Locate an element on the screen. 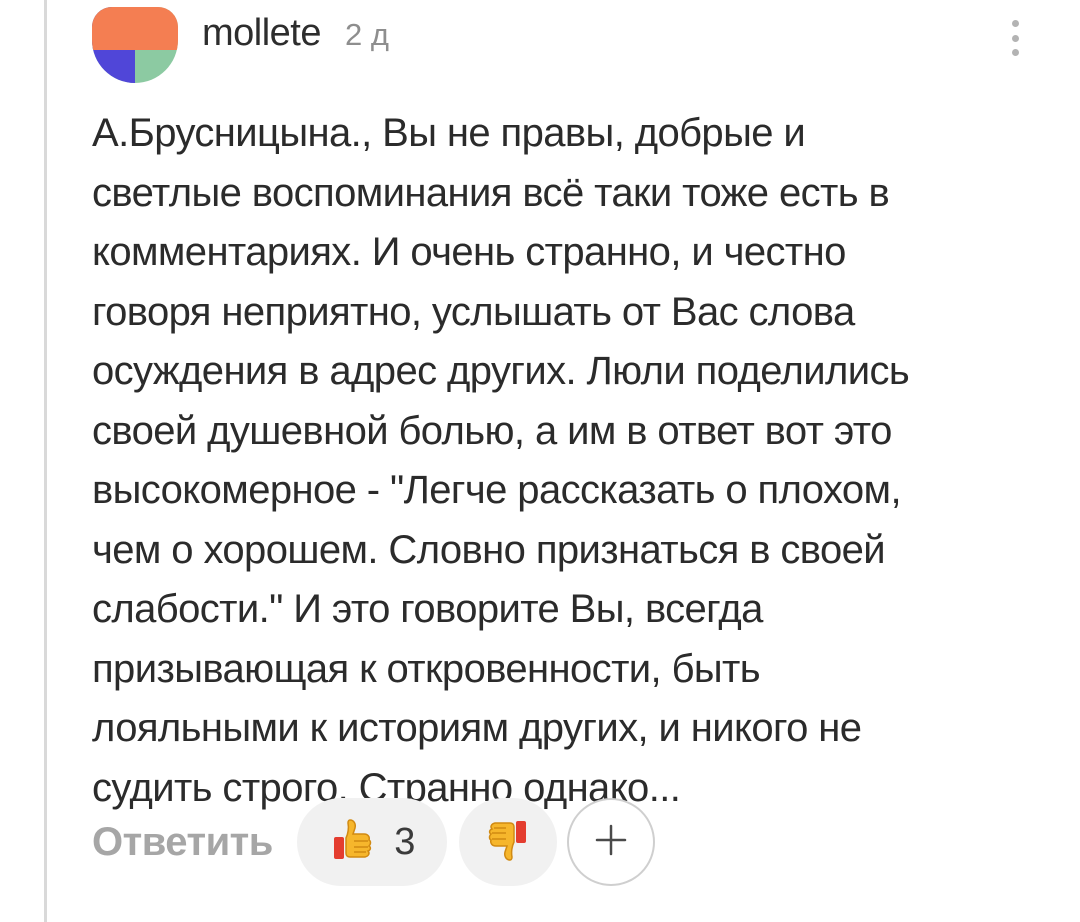  vertical-dots-icon is located at coordinates (1015, 38).